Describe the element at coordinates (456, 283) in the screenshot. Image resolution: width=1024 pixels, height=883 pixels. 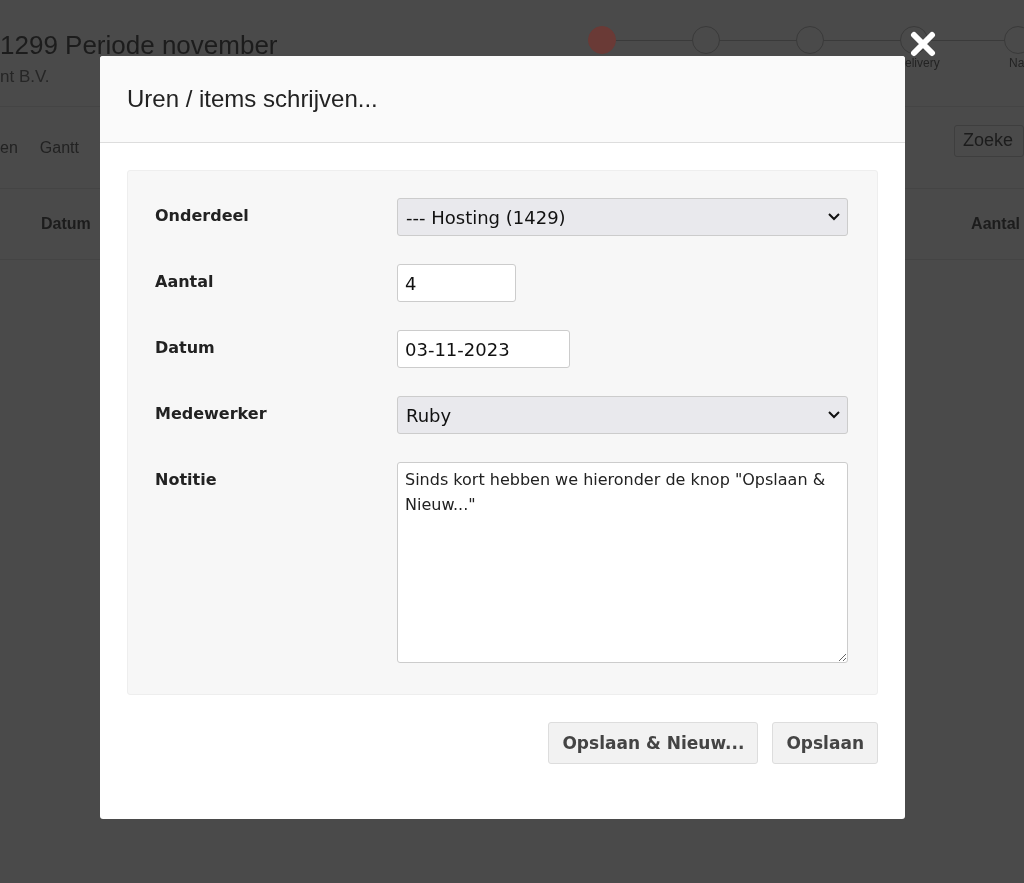
I see `input-field: 4` at that location.